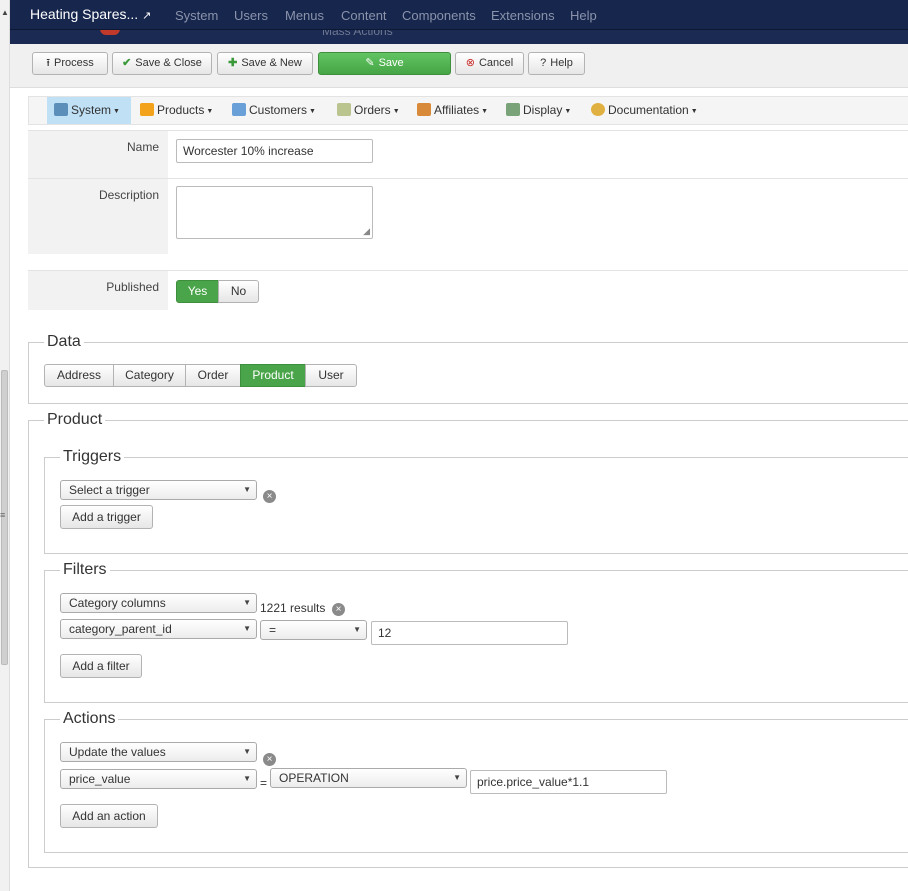 Image resolution: width=908 pixels, height=891 pixels. I want to click on trigger-select: Select a trigger ▼, so click(158, 490).